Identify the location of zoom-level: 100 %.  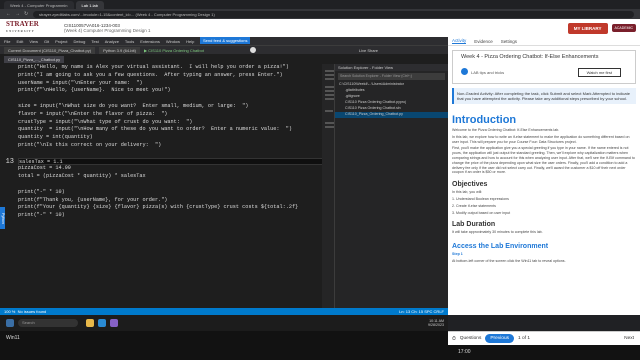
(9, 311).